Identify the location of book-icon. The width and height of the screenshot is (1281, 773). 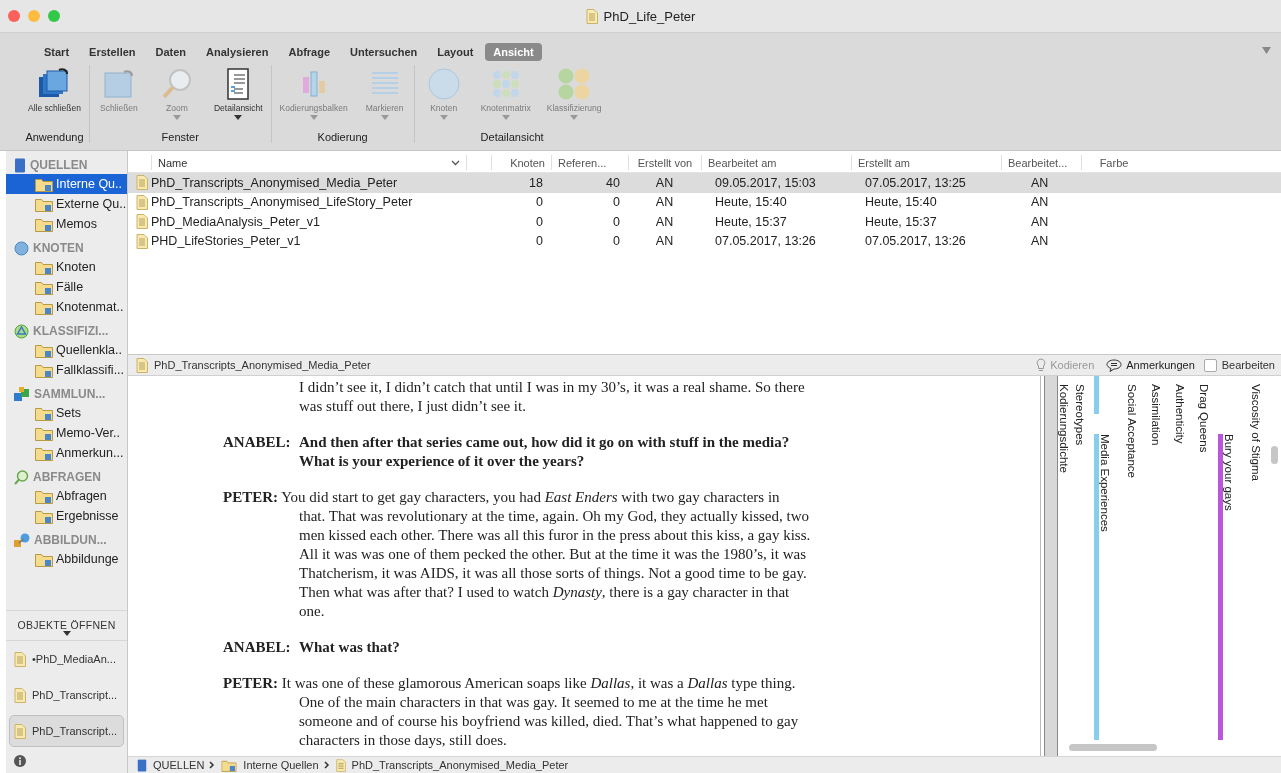
(20, 165).